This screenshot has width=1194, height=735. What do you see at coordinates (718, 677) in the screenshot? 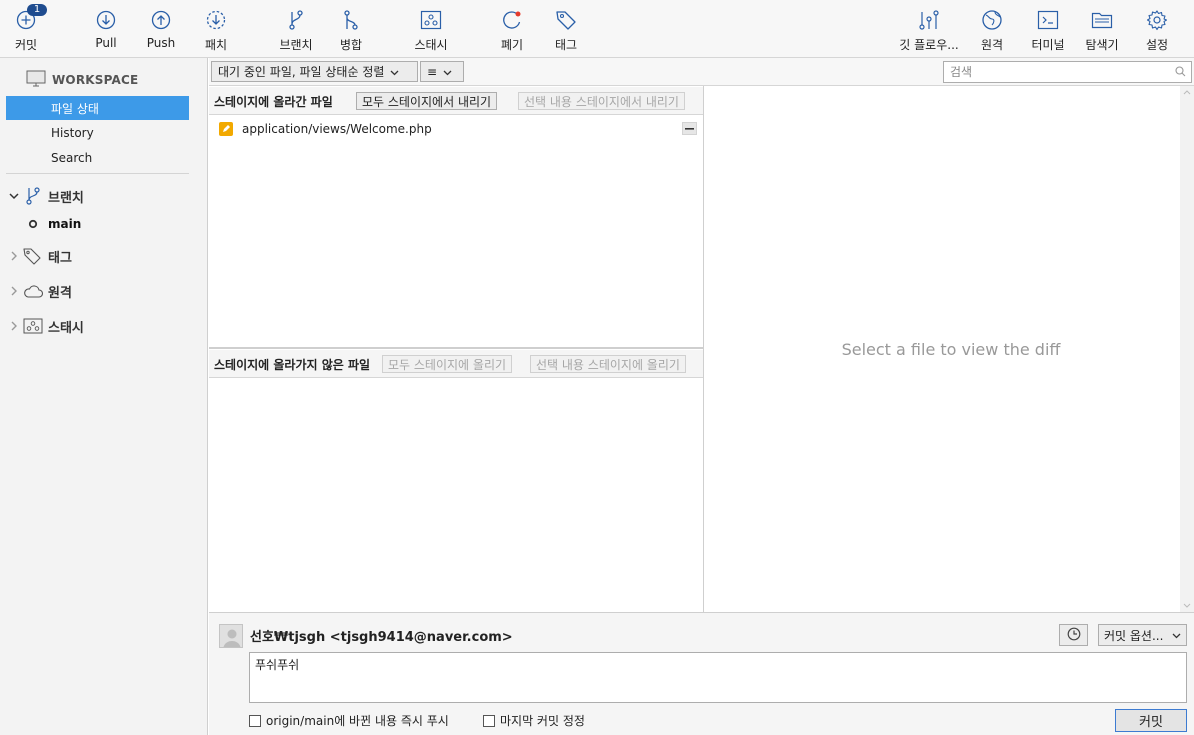
I see `commit-message-input: 푸쉬푸쉬` at bounding box center [718, 677].